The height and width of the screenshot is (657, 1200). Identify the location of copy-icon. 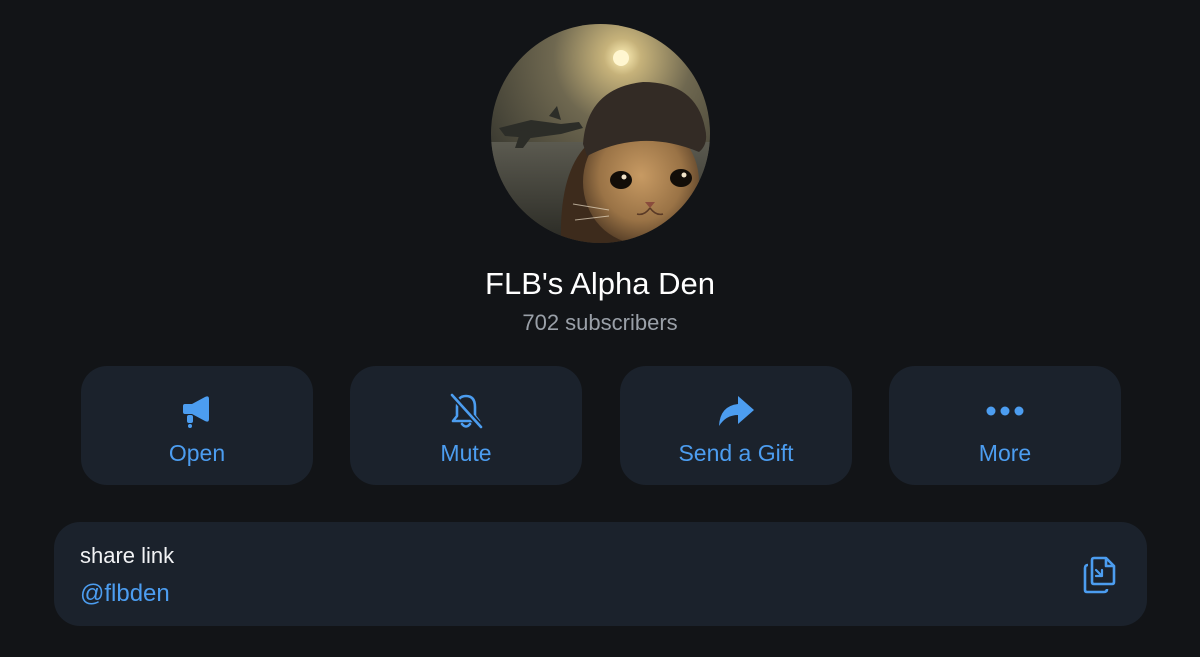
(1101, 575).